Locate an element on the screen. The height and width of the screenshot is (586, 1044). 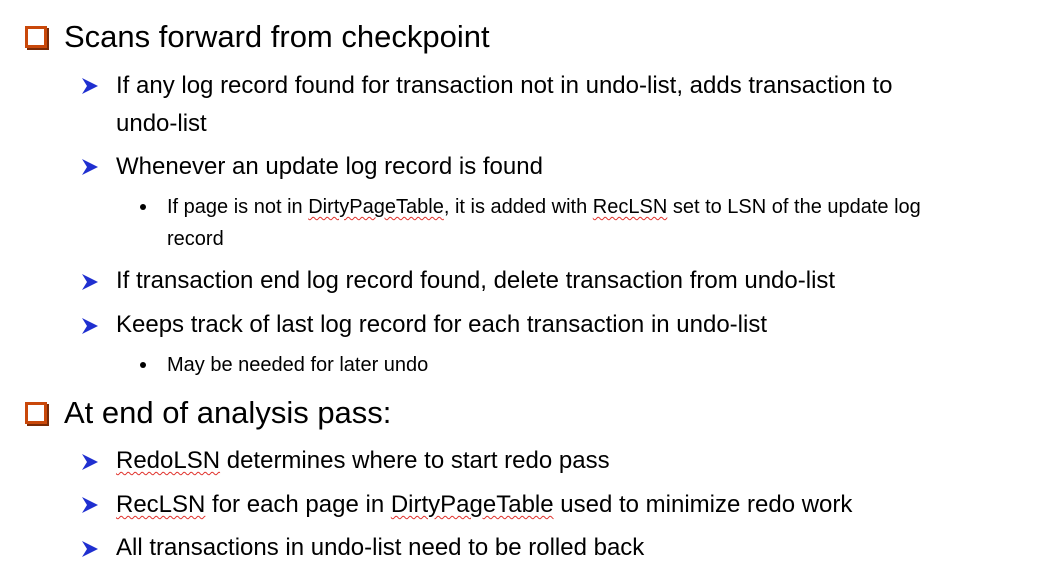
heading-scans-forward: Scans forward from checkpoint is located at coordinates (277, 36).